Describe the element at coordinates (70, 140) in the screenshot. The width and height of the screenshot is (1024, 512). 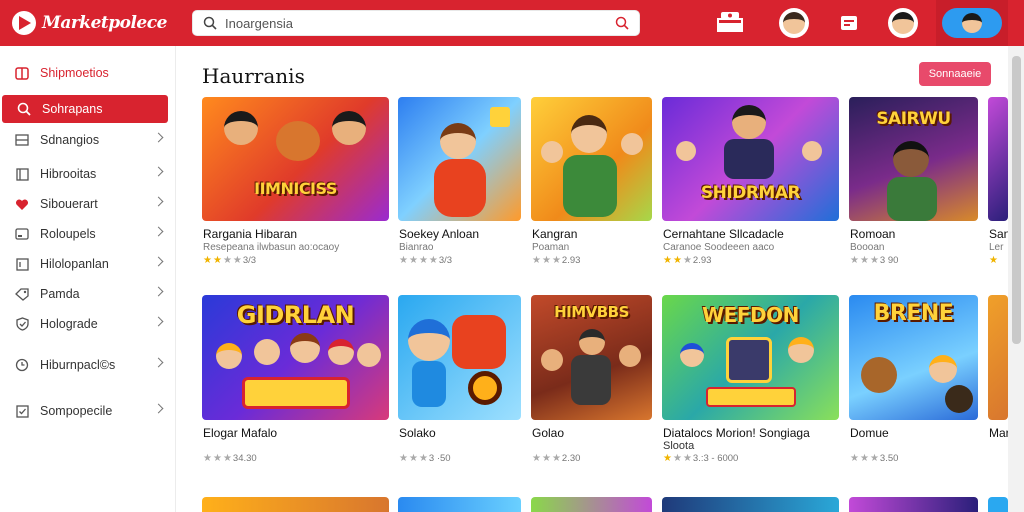
I see `sidebar-item-label: Sdnangios` at that location.